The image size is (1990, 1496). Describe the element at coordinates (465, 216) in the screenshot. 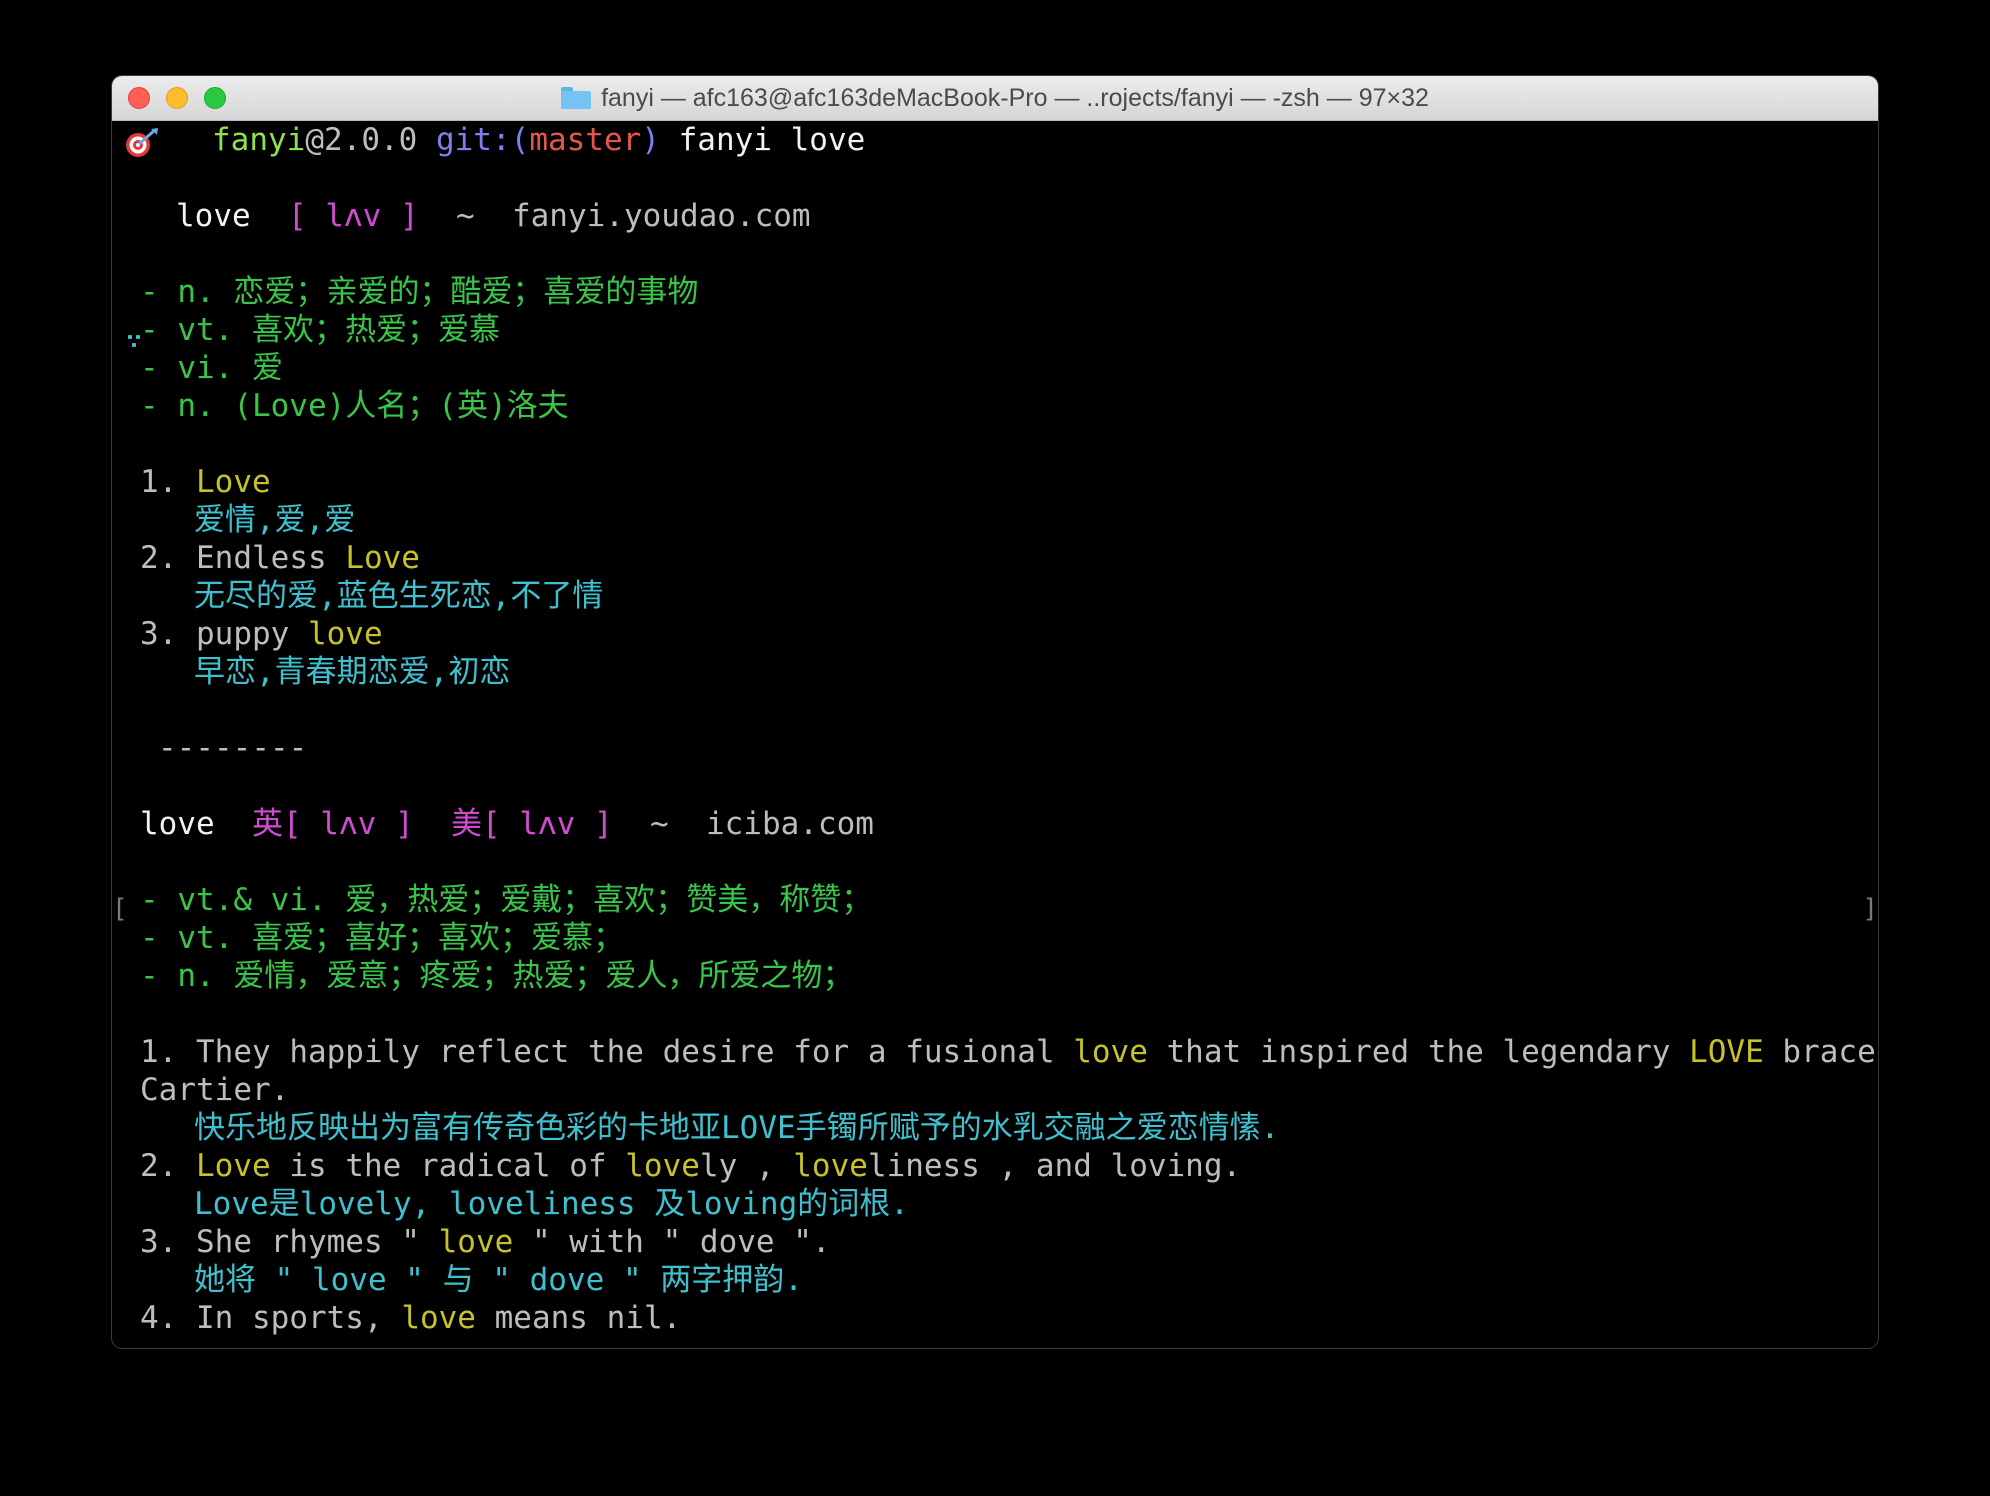

I see `youdao-tilde: ~` at that location.